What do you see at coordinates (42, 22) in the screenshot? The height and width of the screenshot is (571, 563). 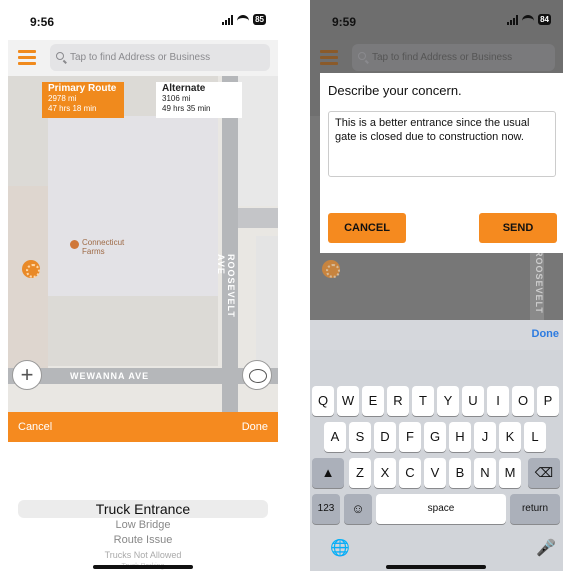 I see `status-time: 9:56` at bounding box center [42, 22].